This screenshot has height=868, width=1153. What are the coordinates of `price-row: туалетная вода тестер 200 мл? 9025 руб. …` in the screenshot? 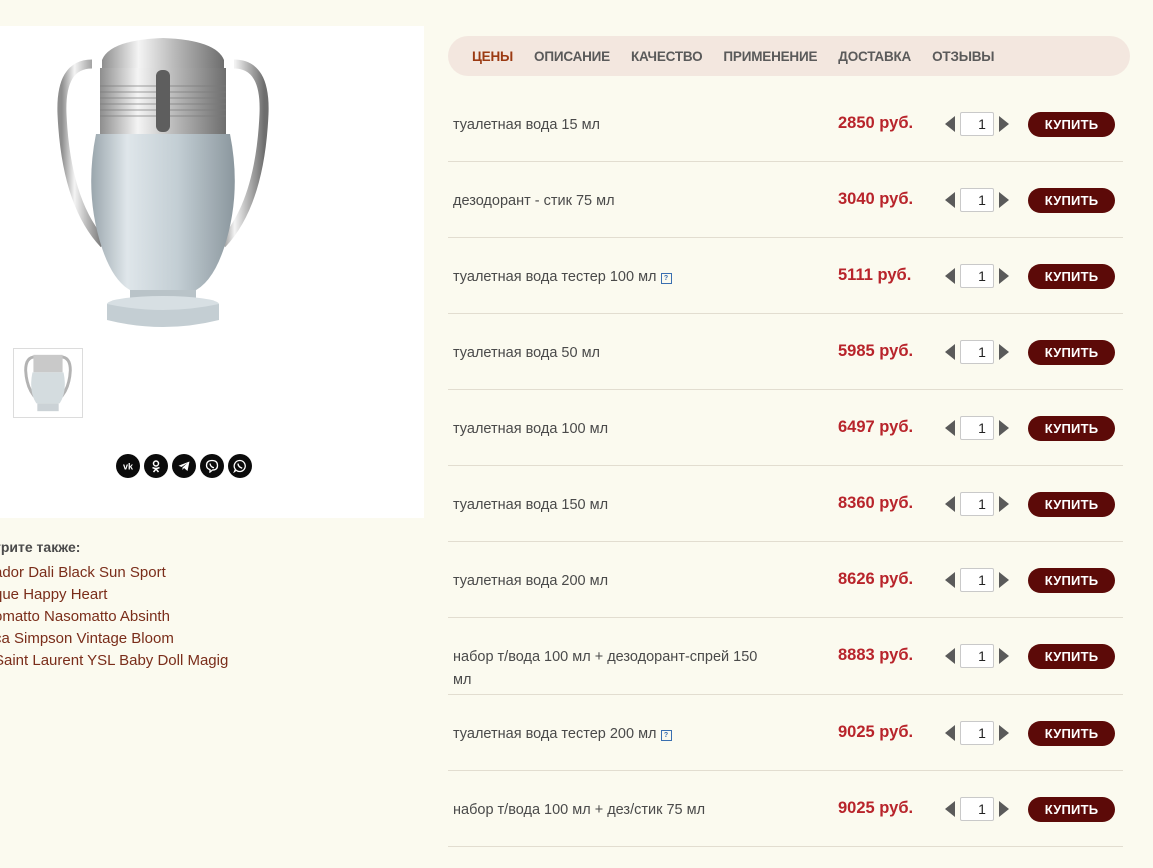 It's located at (785, 733).